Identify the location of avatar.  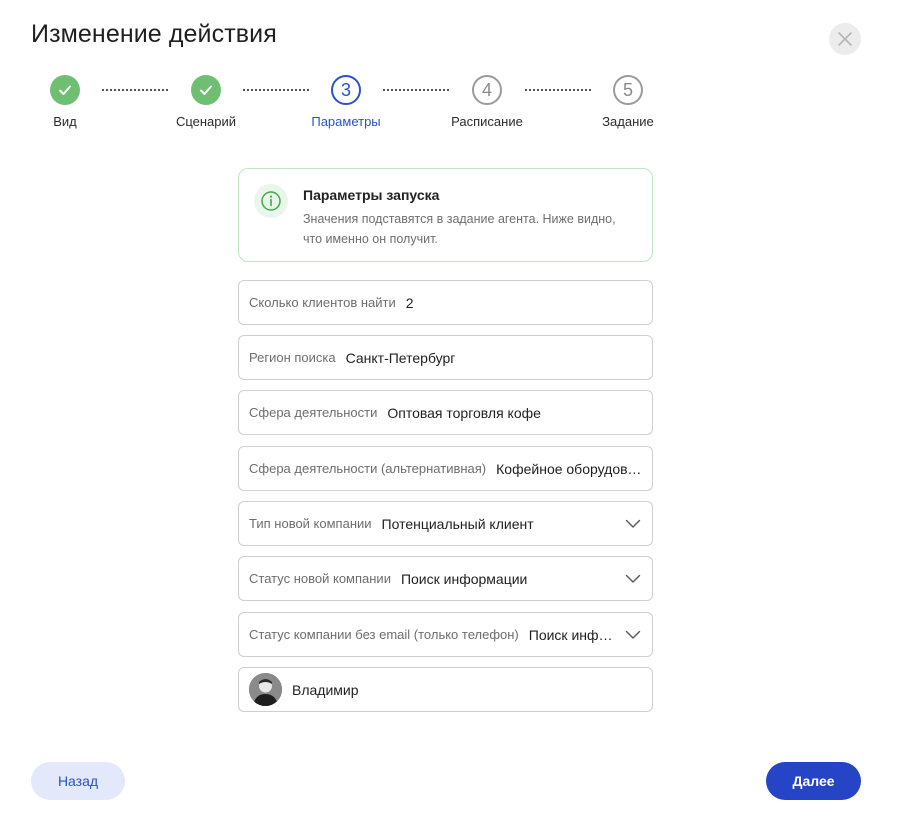
(265, 689).